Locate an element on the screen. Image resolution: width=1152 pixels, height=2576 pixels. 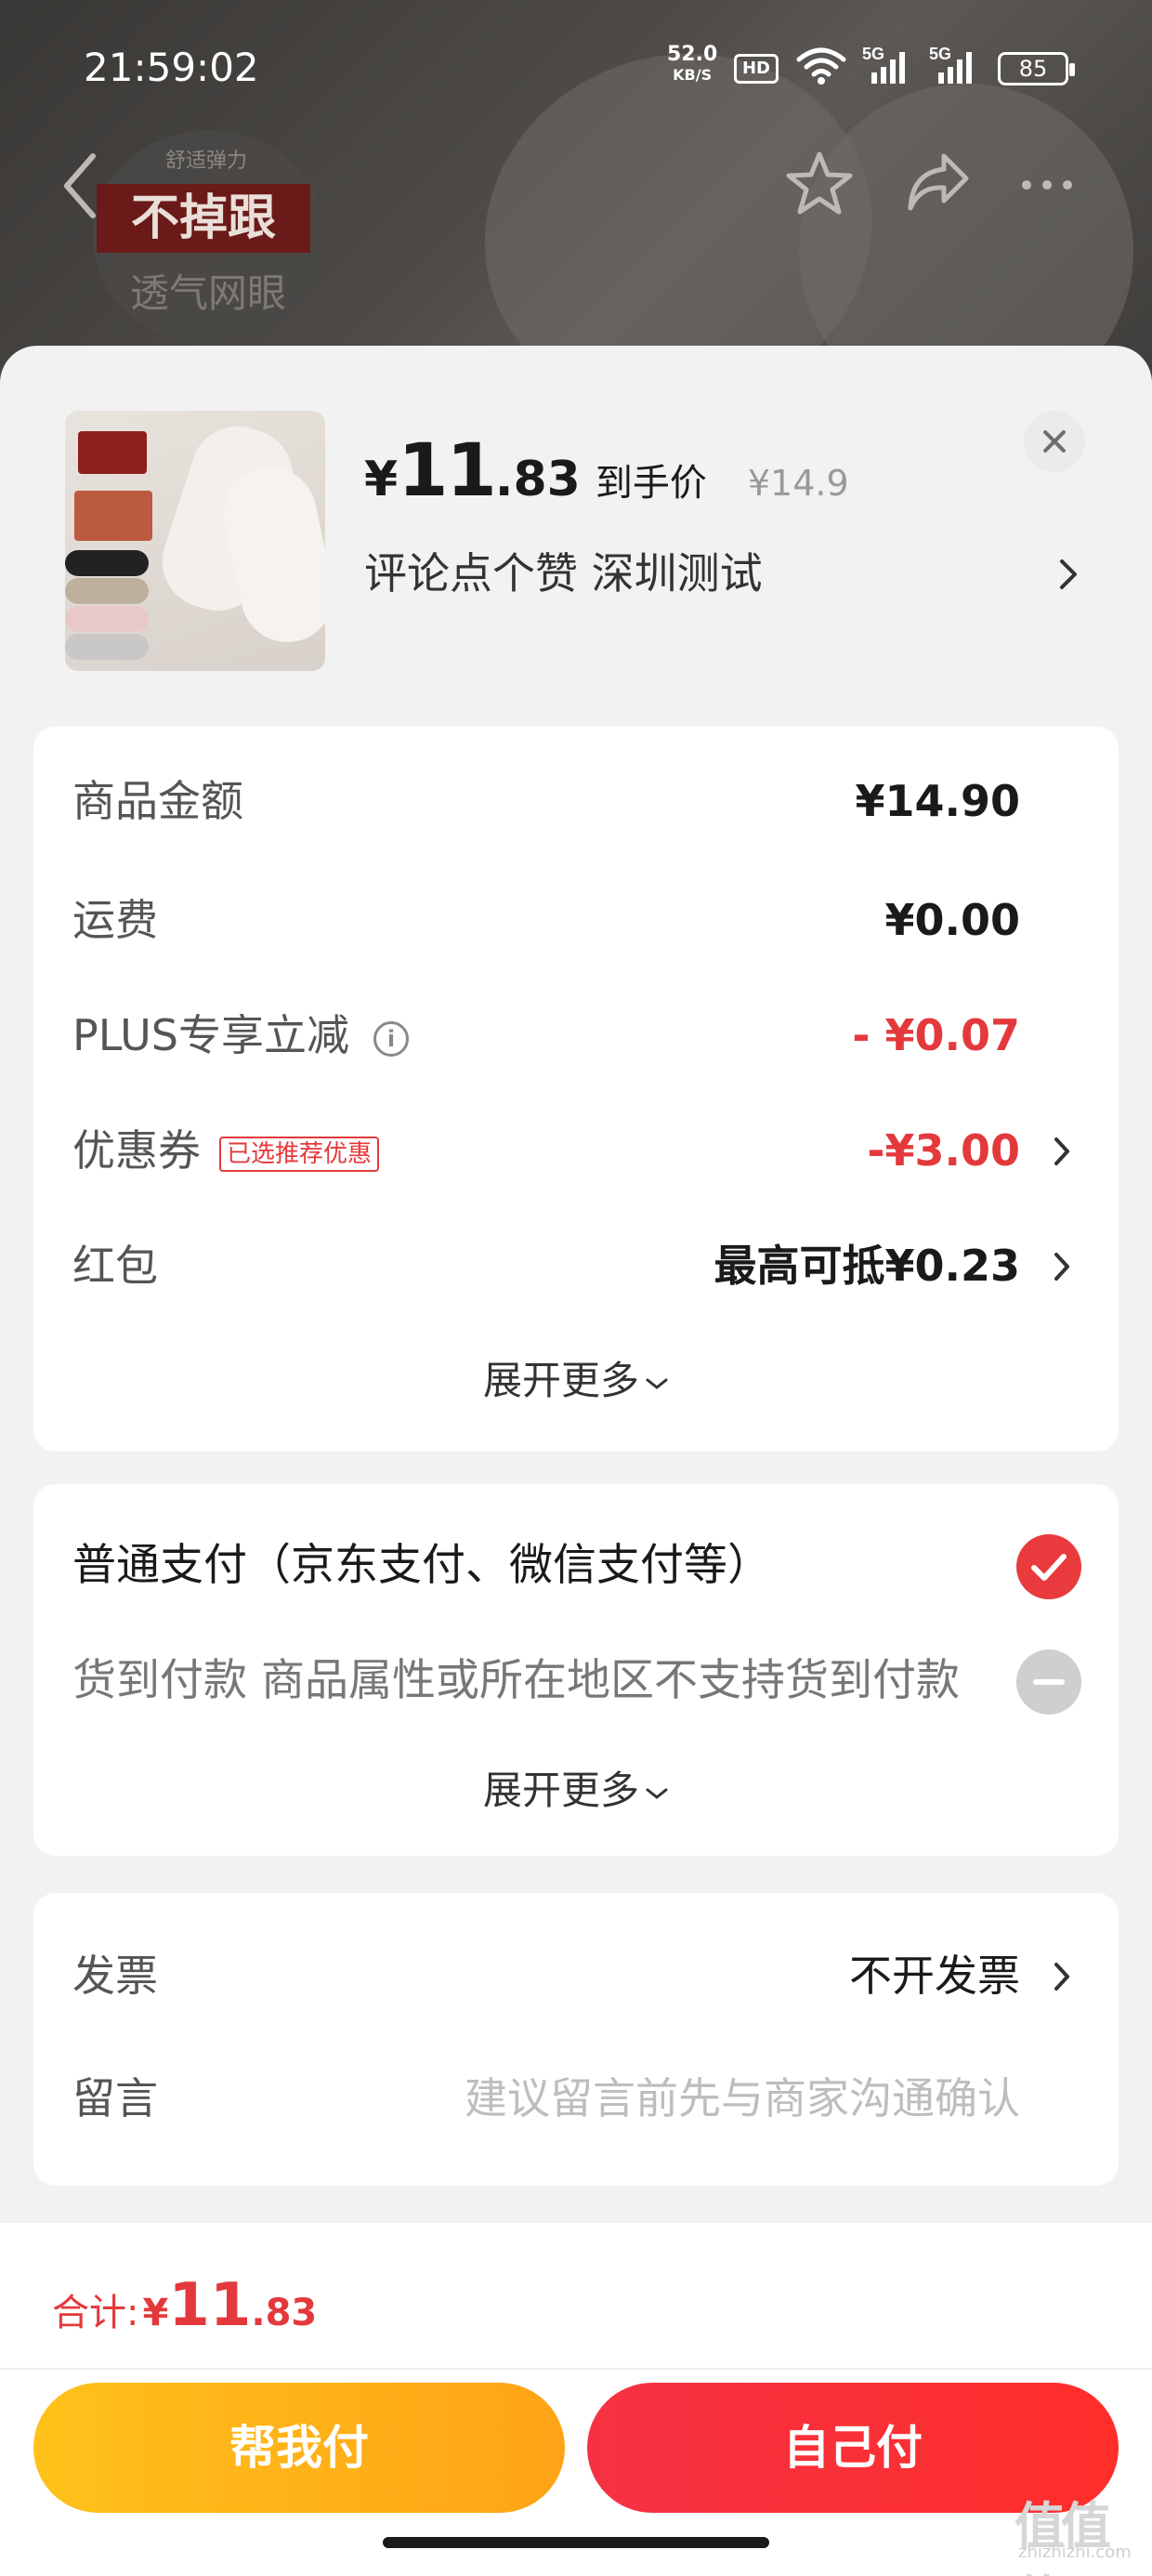
network-speed-unit: KB/S is located at coordinates (693, 75).